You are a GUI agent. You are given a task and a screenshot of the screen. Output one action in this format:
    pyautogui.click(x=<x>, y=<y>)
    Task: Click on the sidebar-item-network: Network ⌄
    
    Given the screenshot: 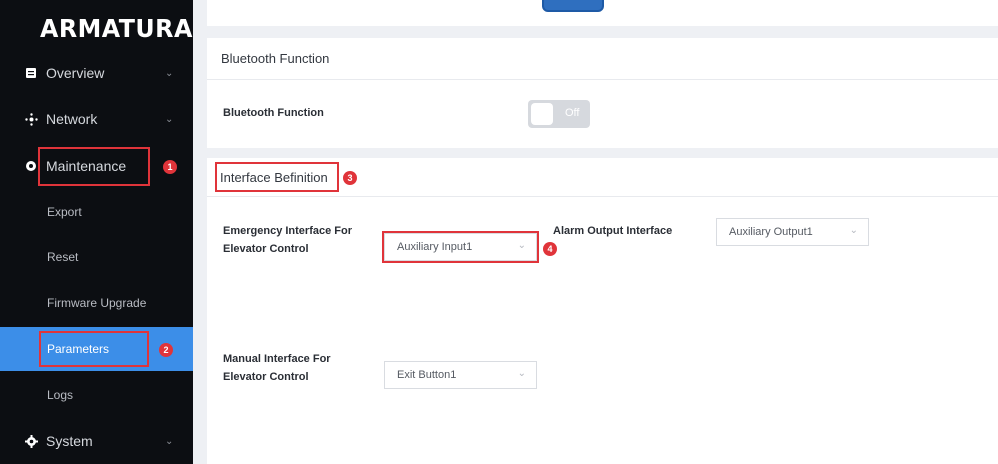 What is the action you would take?
    pyautogui.click(x=96, y=119)
    